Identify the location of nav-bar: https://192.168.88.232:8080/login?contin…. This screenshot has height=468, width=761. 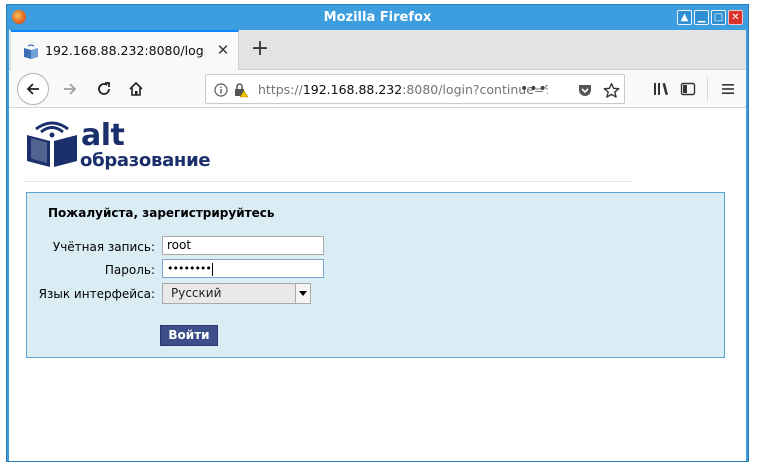
(377, 89).